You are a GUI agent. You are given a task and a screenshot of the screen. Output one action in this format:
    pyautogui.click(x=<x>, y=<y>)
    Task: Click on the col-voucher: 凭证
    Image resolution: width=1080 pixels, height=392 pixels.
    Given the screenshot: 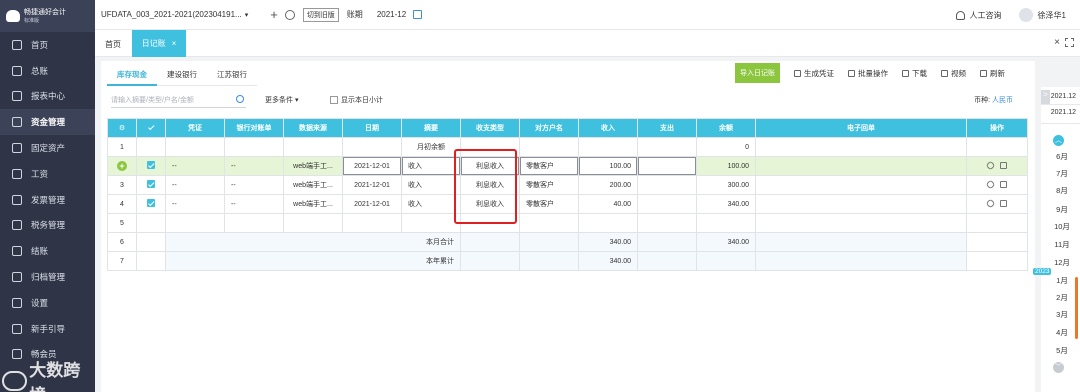 What is the action you would take?
    pyautogui.click(x=195, y=128)
    